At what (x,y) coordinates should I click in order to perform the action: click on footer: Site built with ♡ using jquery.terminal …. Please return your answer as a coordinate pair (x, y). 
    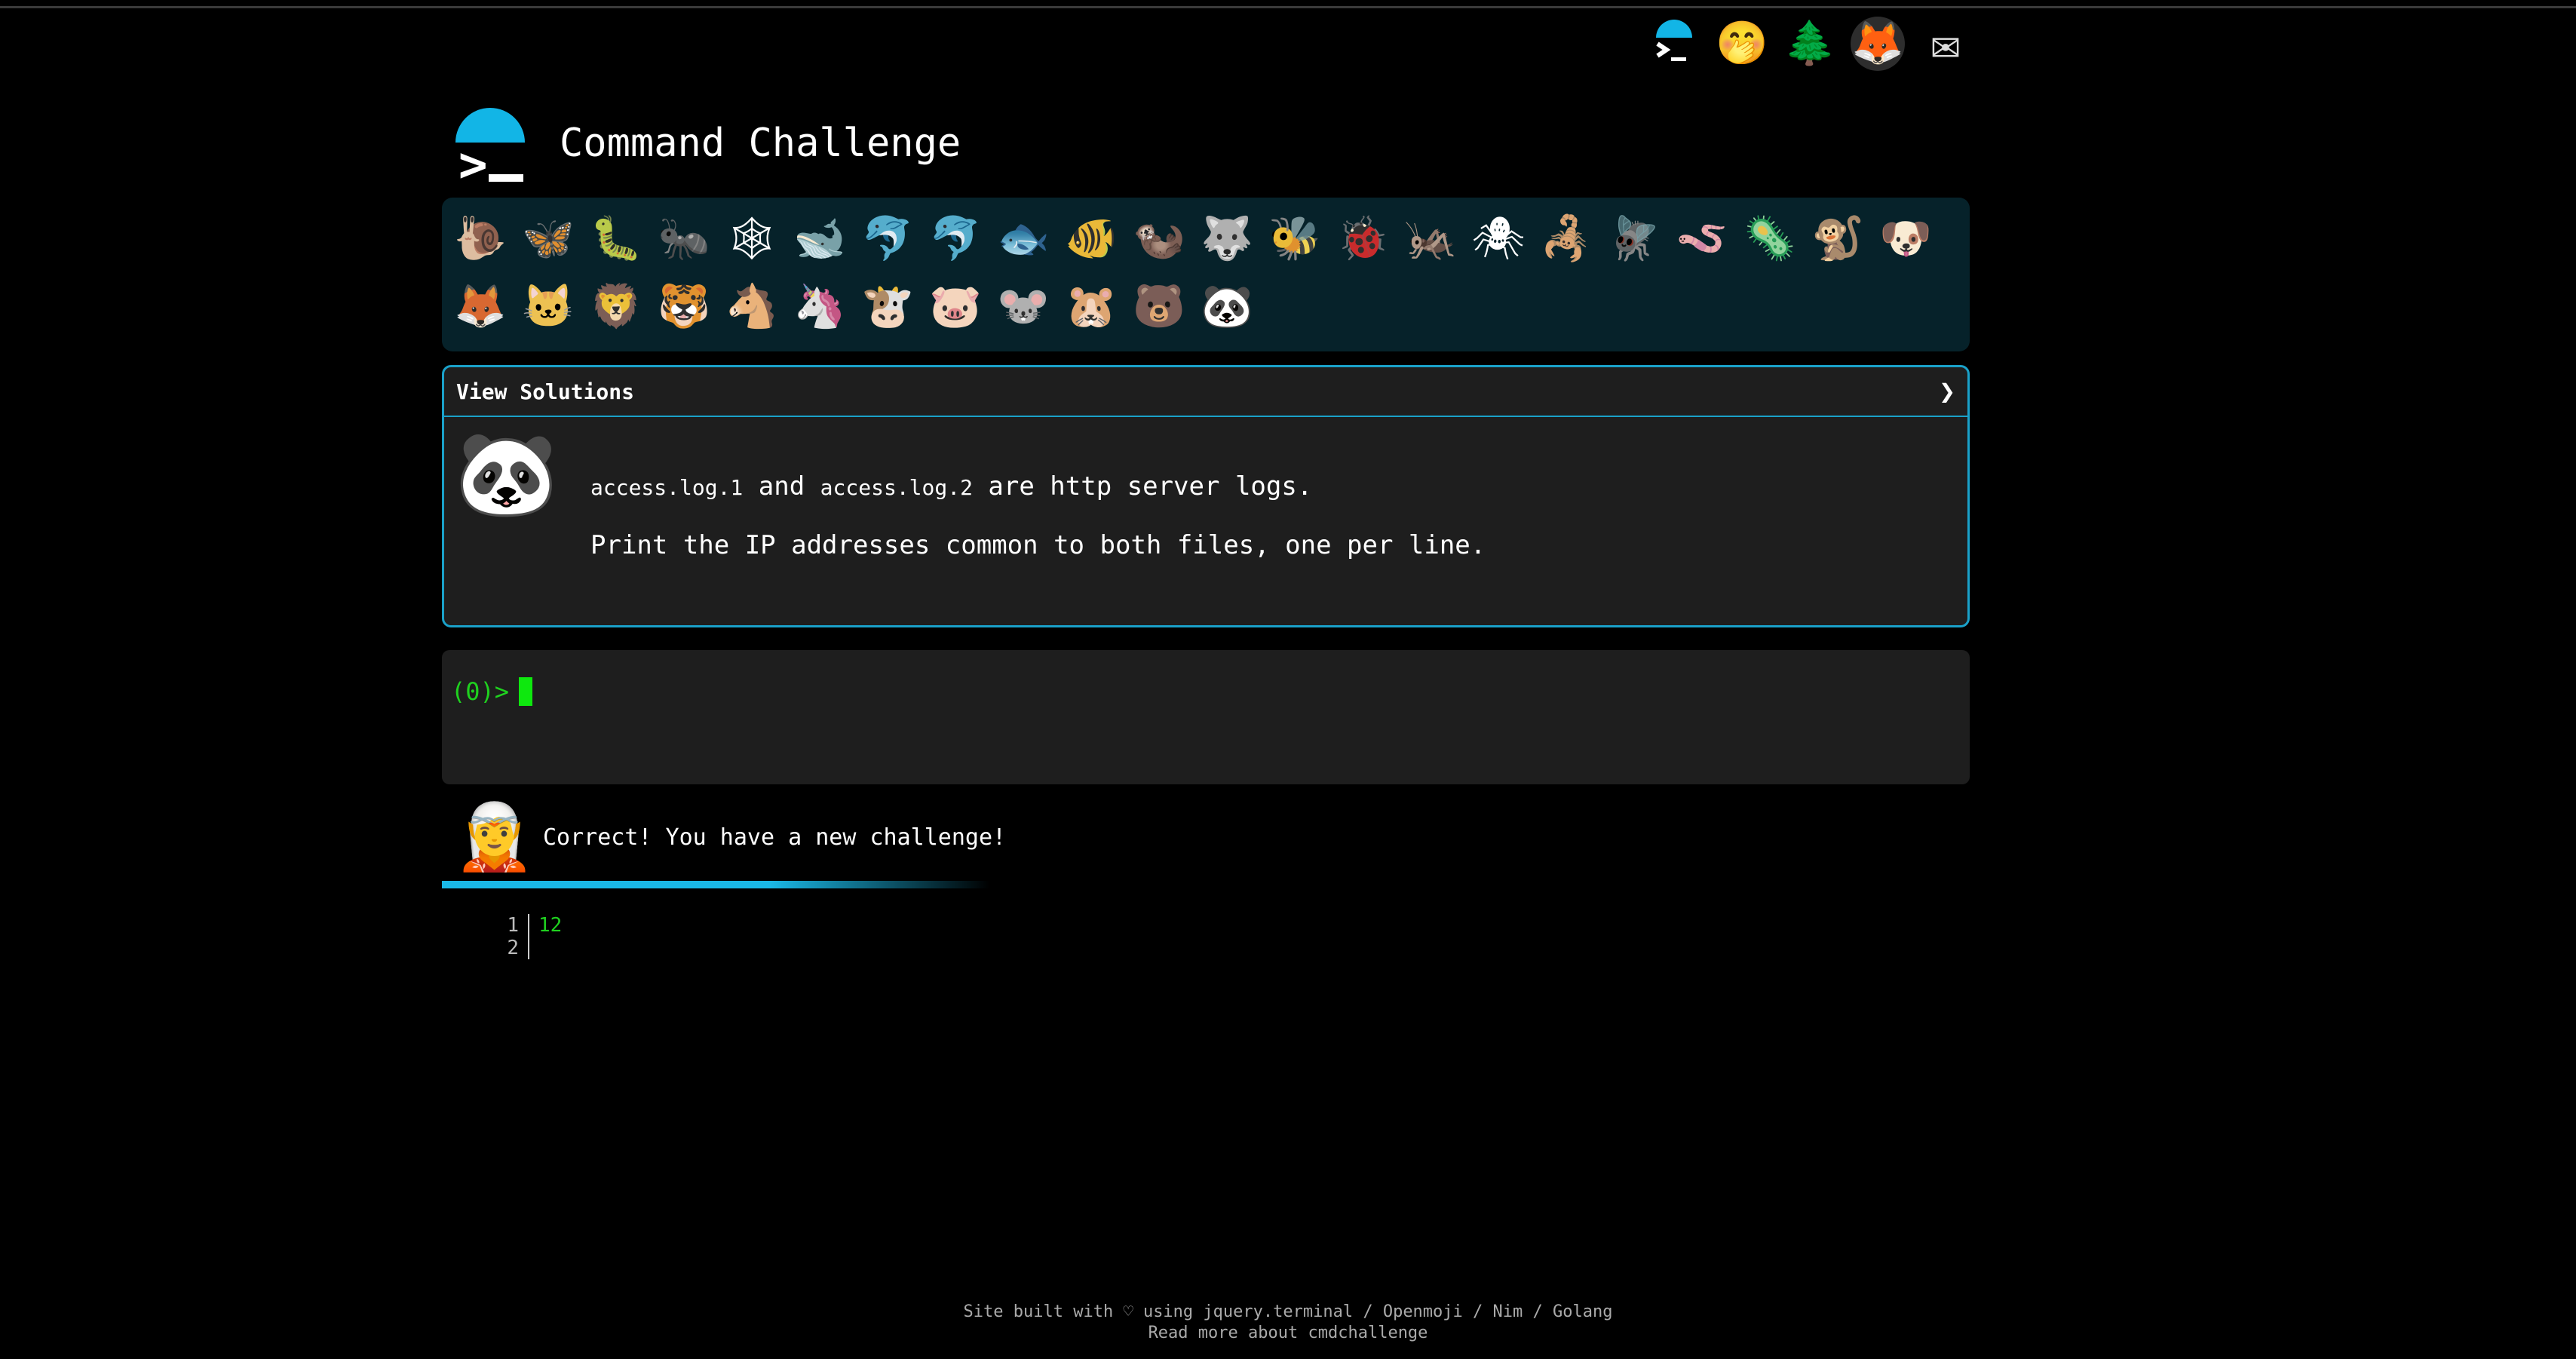
    Looking at the image, I should click on (1288, 1323).